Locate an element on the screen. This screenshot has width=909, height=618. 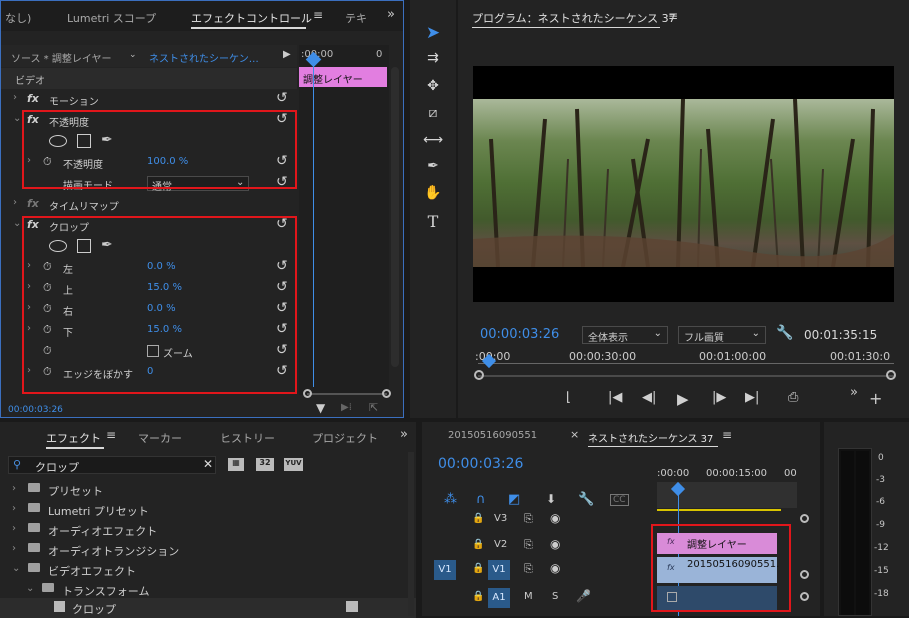
track-target-a1: A1 is located at coordinates (499, 598).